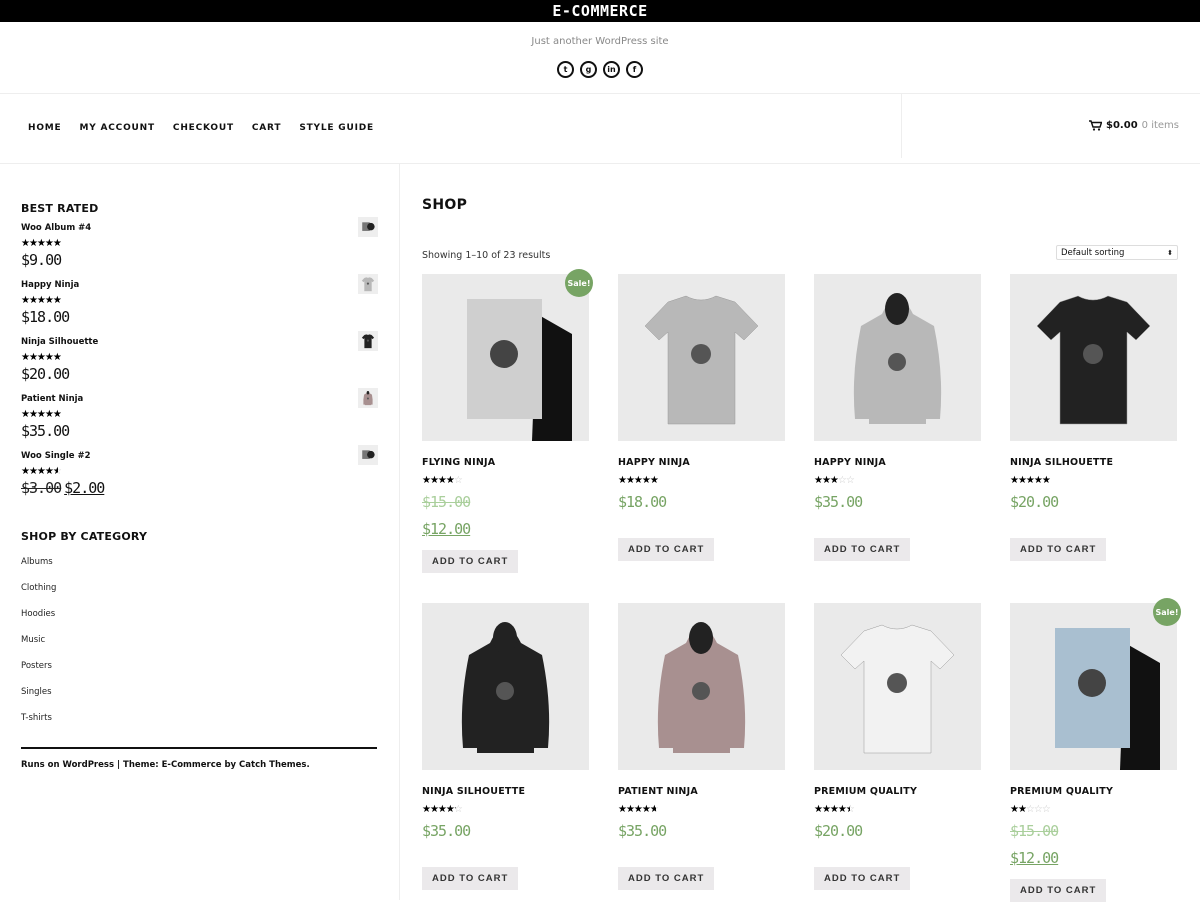 This screenshot has width=1200, height=902. Describe the element at coordinates (199, 622) in the screenshot. I see `category-link-hoodies: Hoodies` at that location.